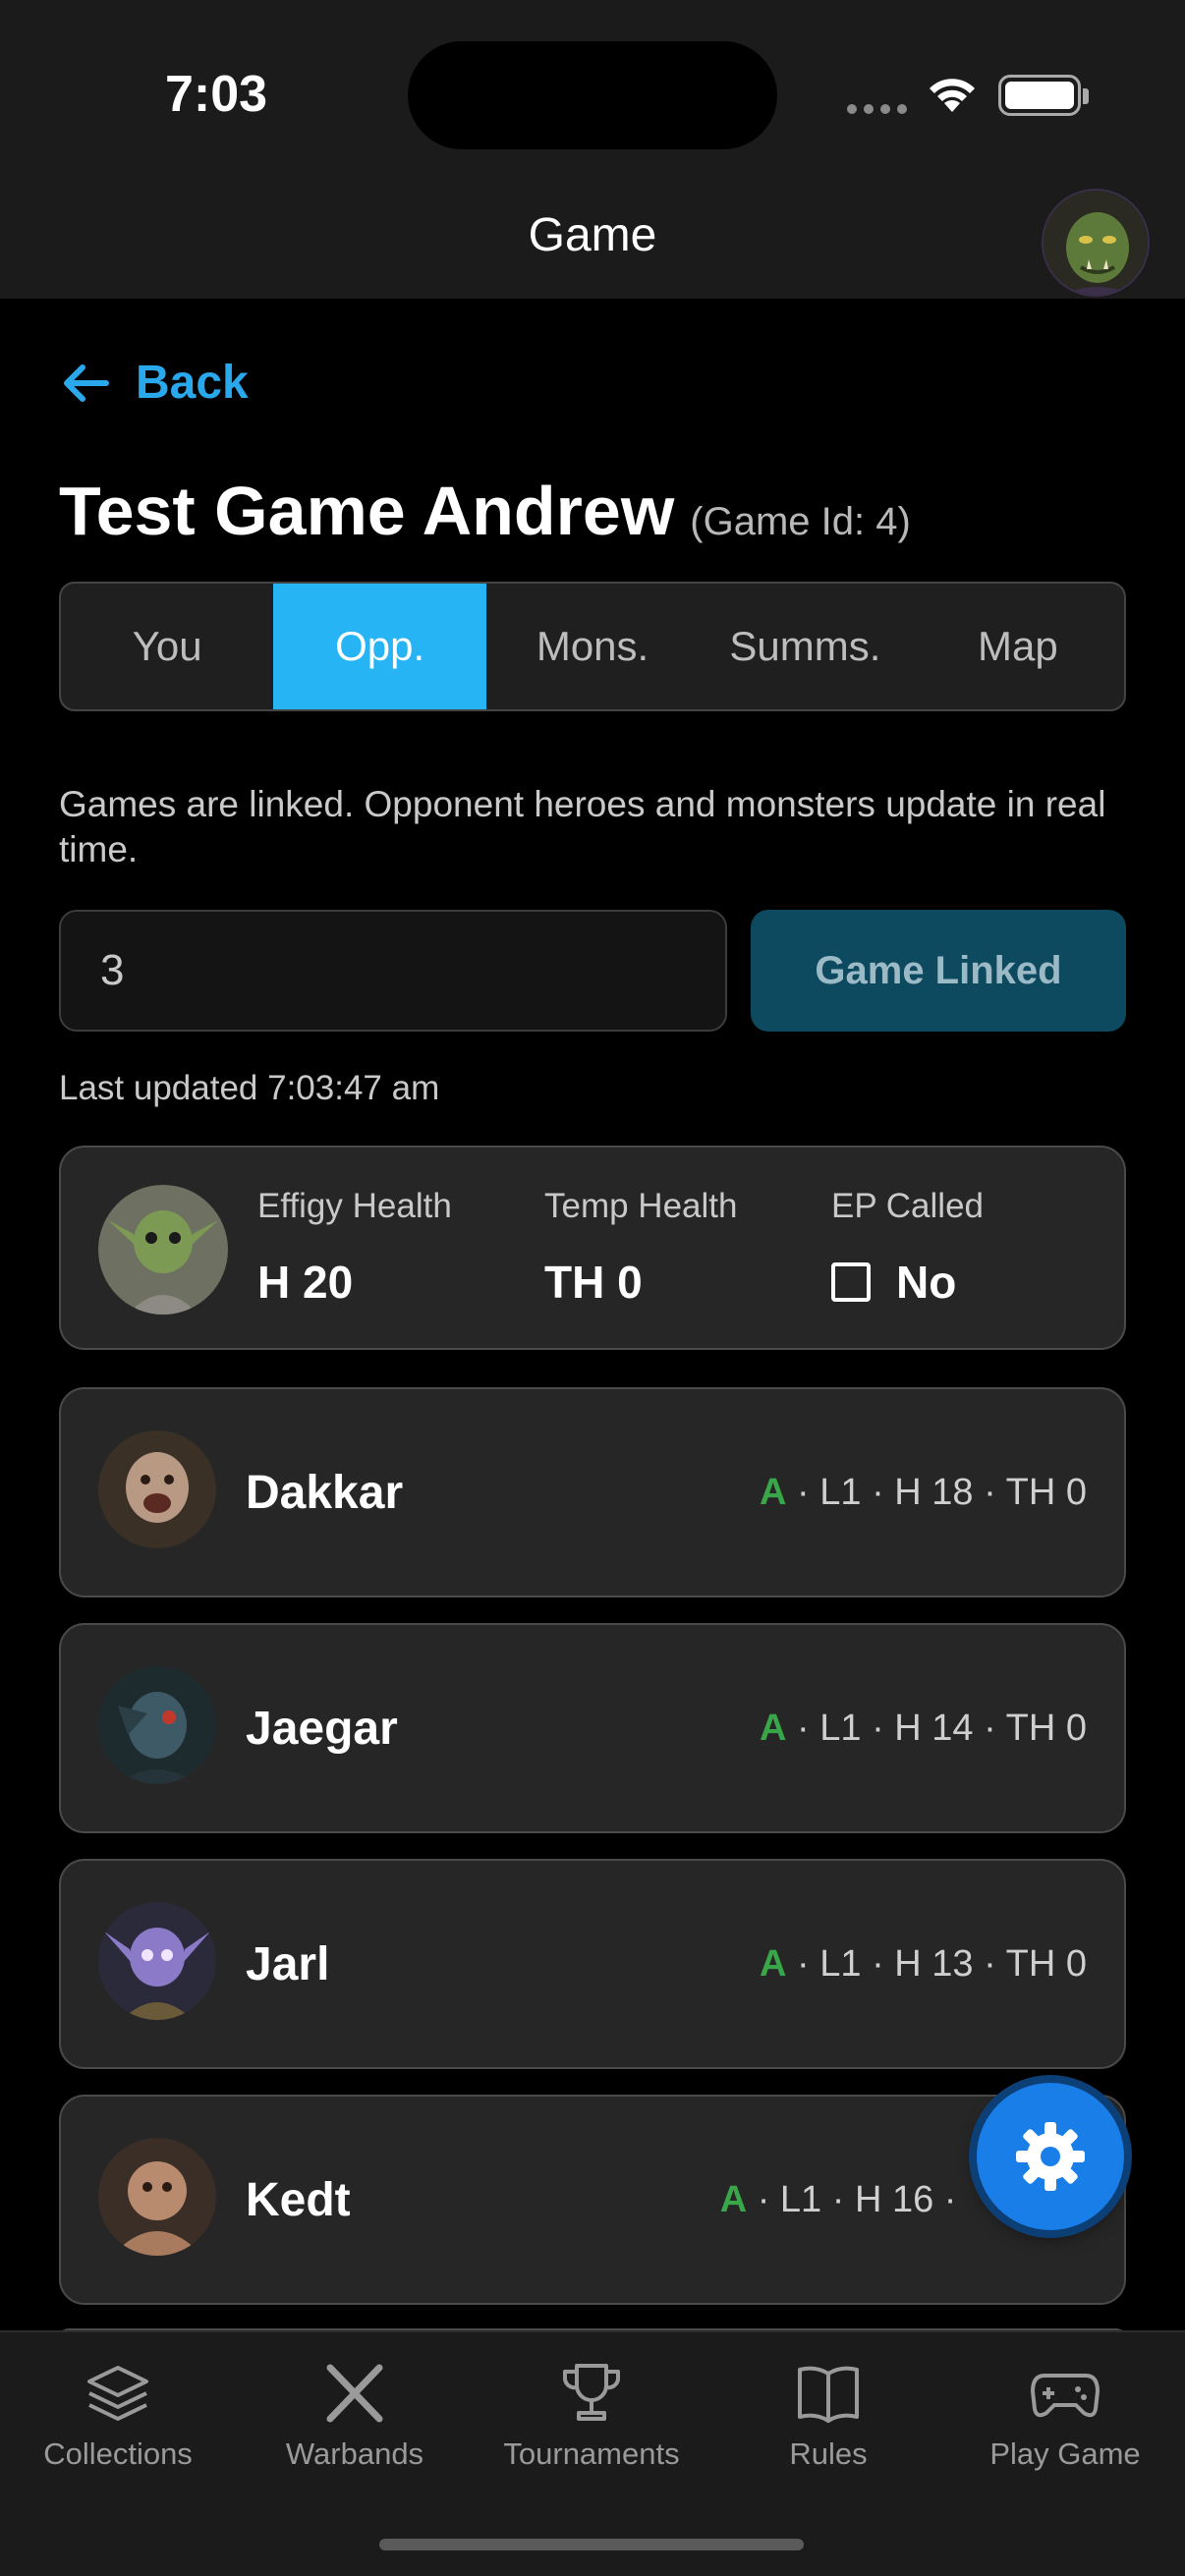 The height and width of the screenshot is (2576, 1185). Describe the element at coordinates (354, 1247) in the screenshot. I see `effigy-health: Effigy Health H 20` at that location.